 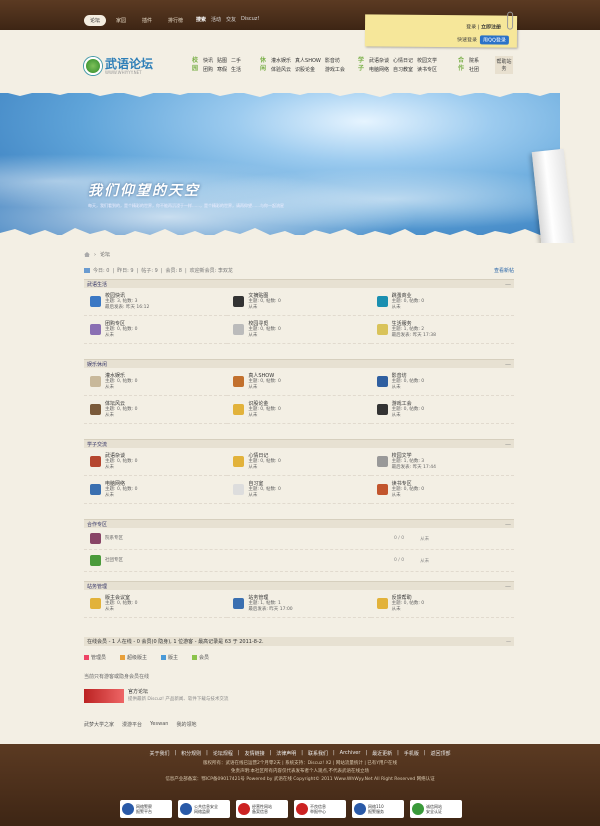 I want to click on friend-link: Yeswan, so click(x=159, y=724).